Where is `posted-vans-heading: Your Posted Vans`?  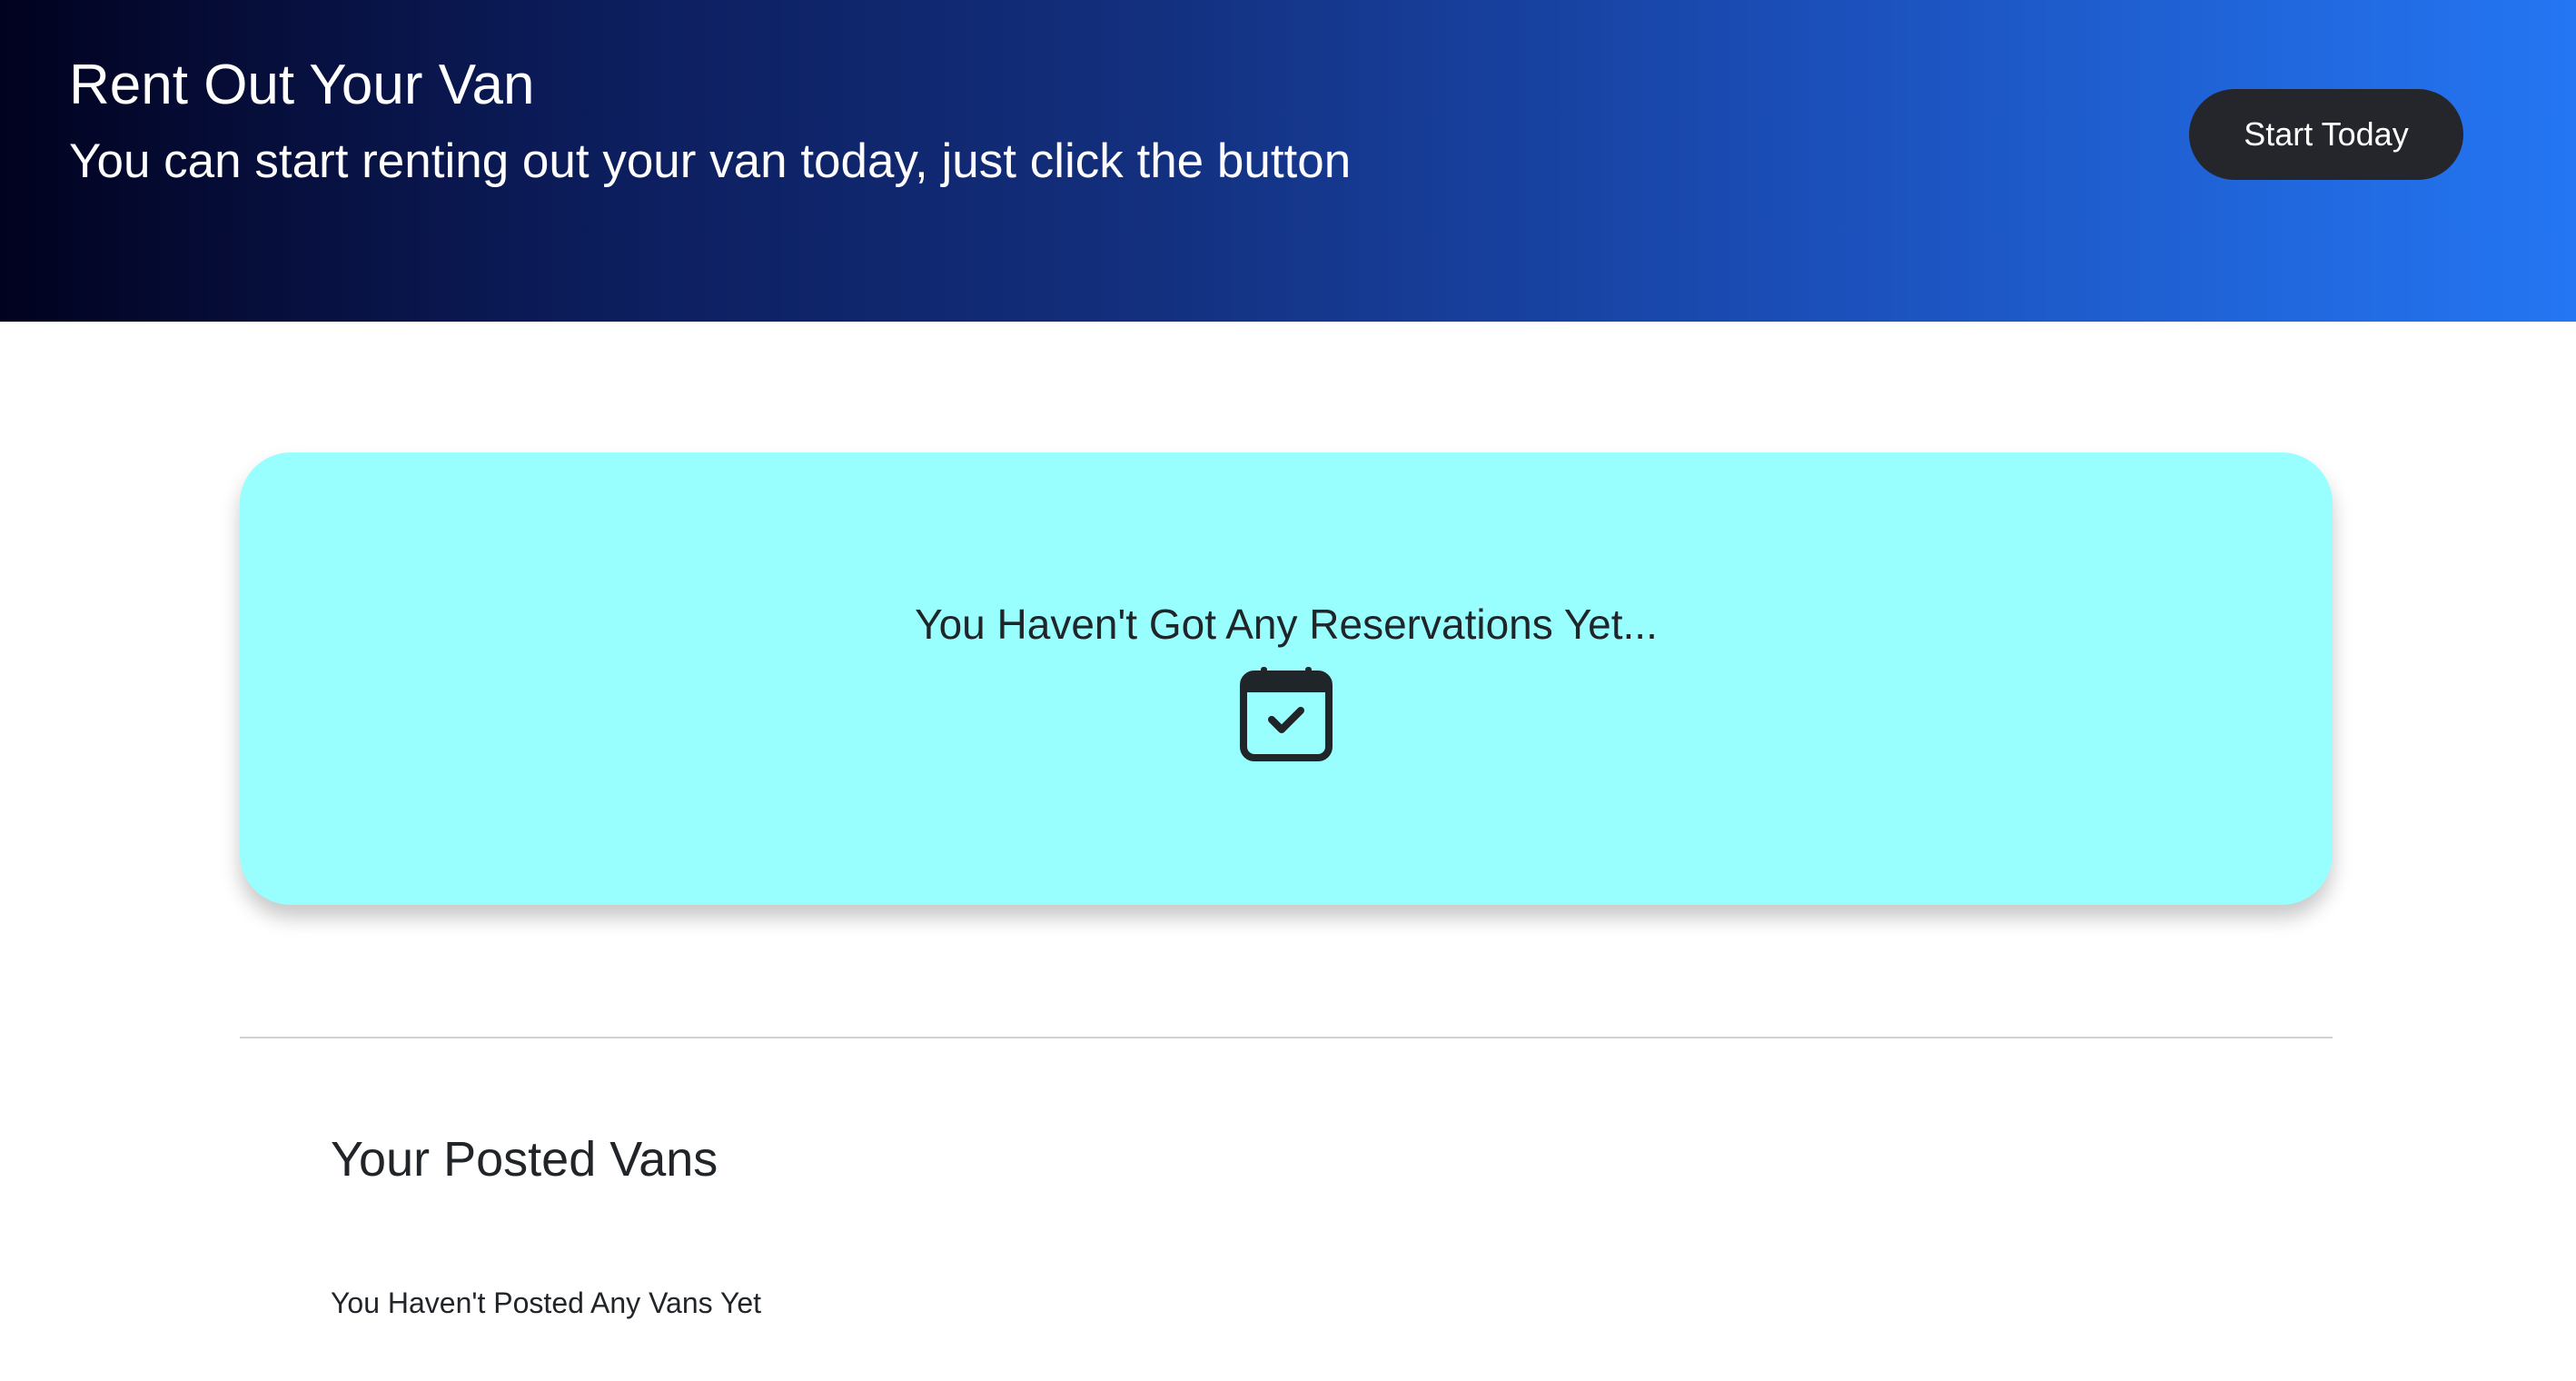 posted-vans-heading: Your Posted Vans is located at coordinates (524, 1159).